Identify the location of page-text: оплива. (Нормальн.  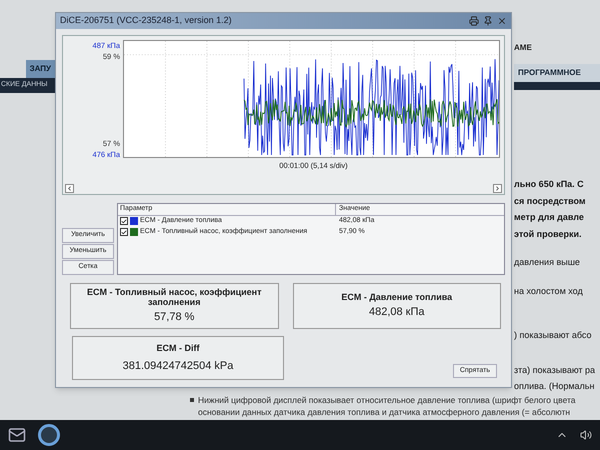
(555, 386).